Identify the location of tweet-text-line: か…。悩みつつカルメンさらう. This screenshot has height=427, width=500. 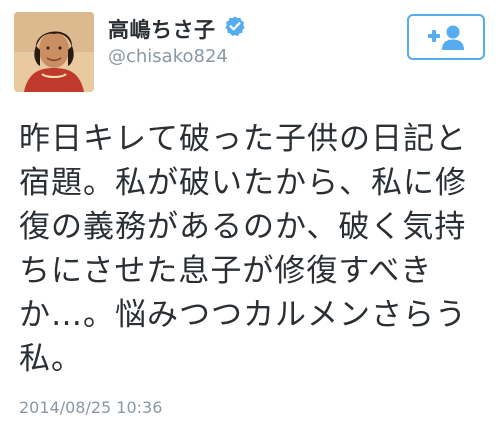
(243, 315).